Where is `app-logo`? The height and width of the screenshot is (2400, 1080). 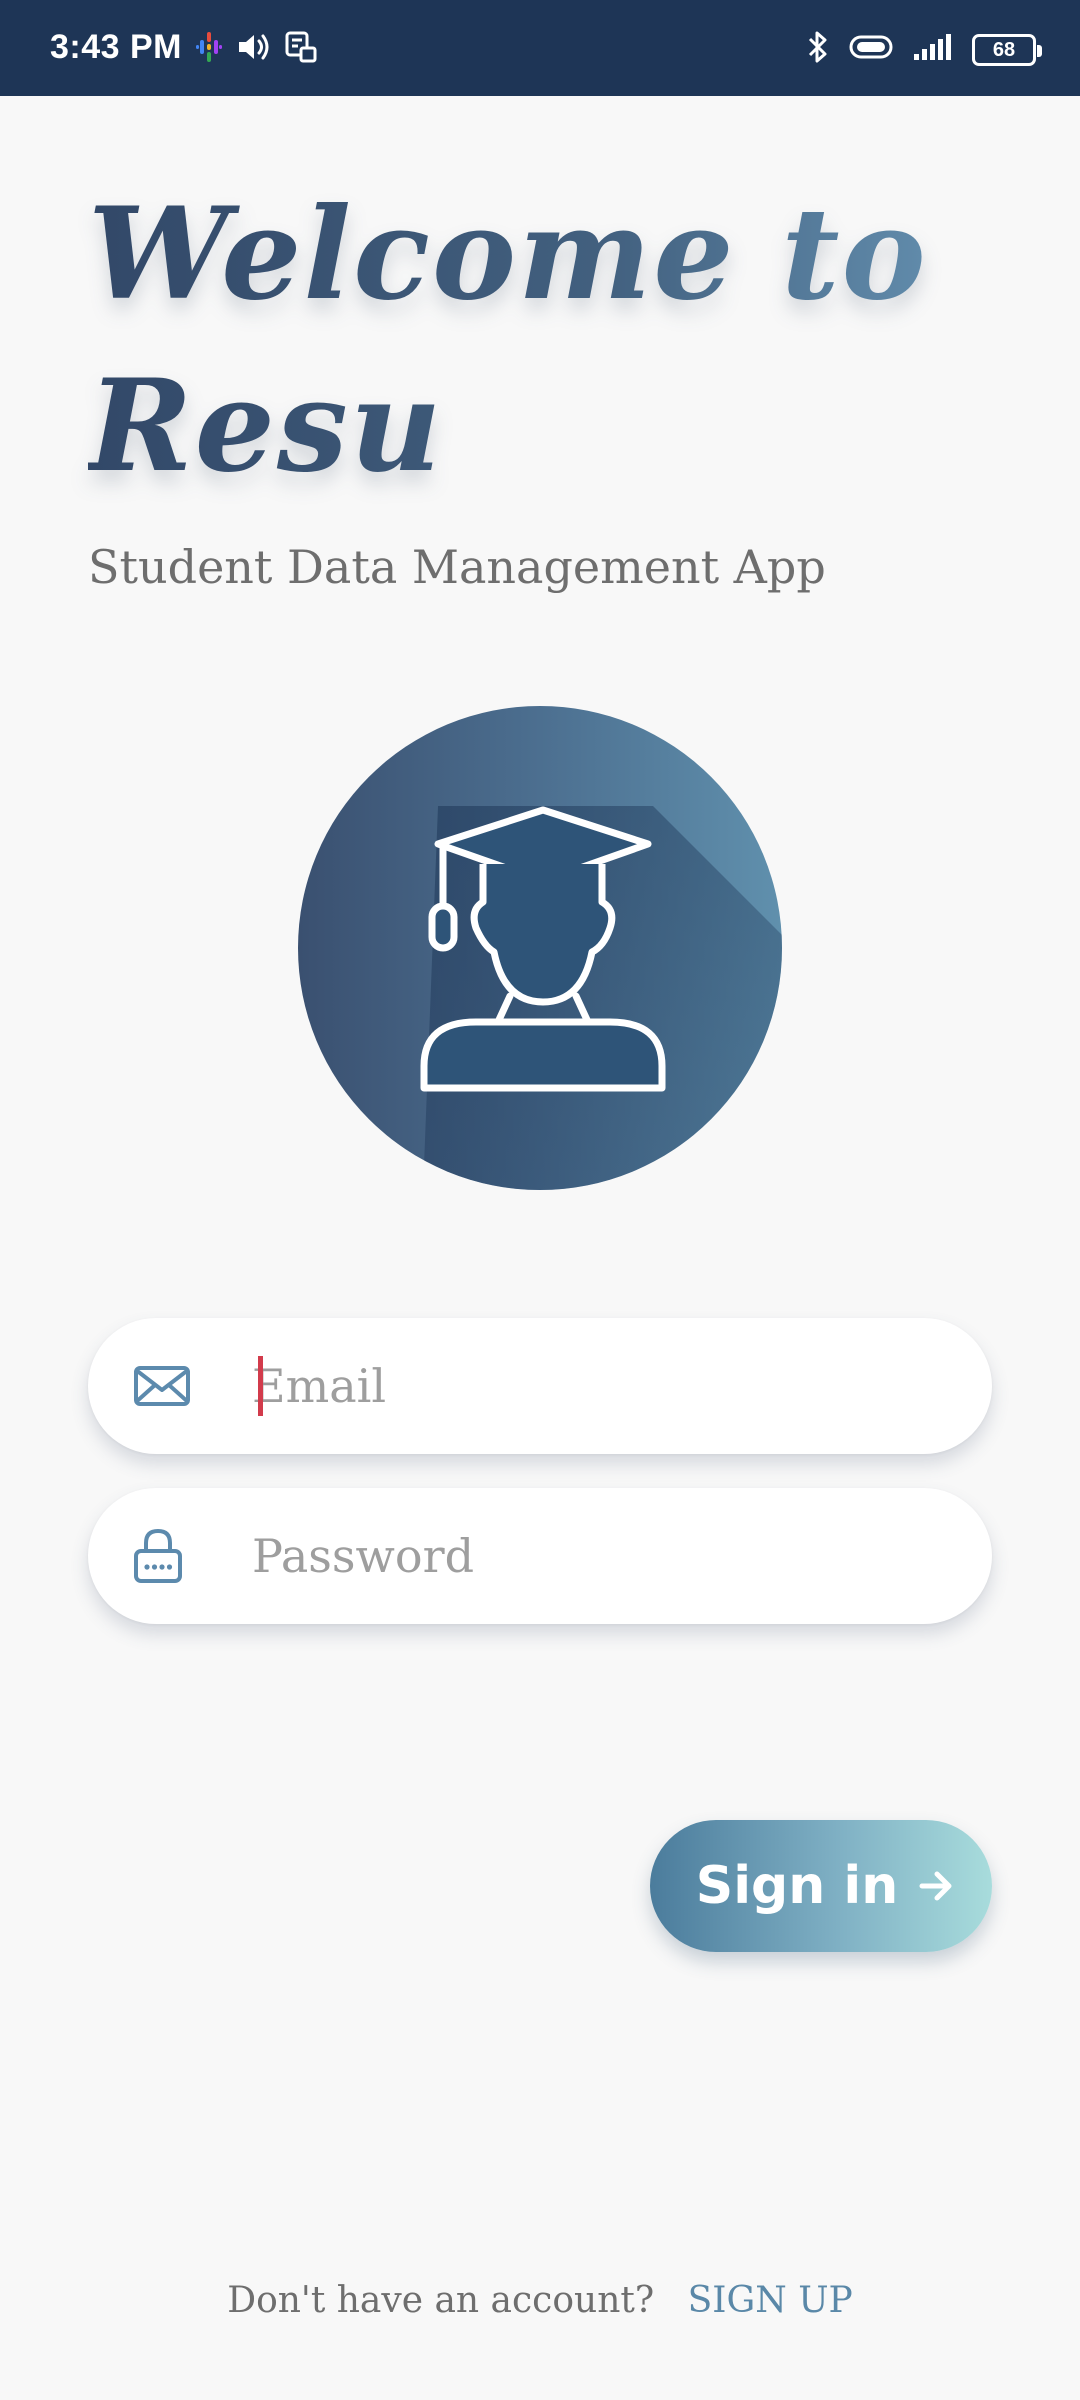 app-logo is located at coordinates (540, 948).